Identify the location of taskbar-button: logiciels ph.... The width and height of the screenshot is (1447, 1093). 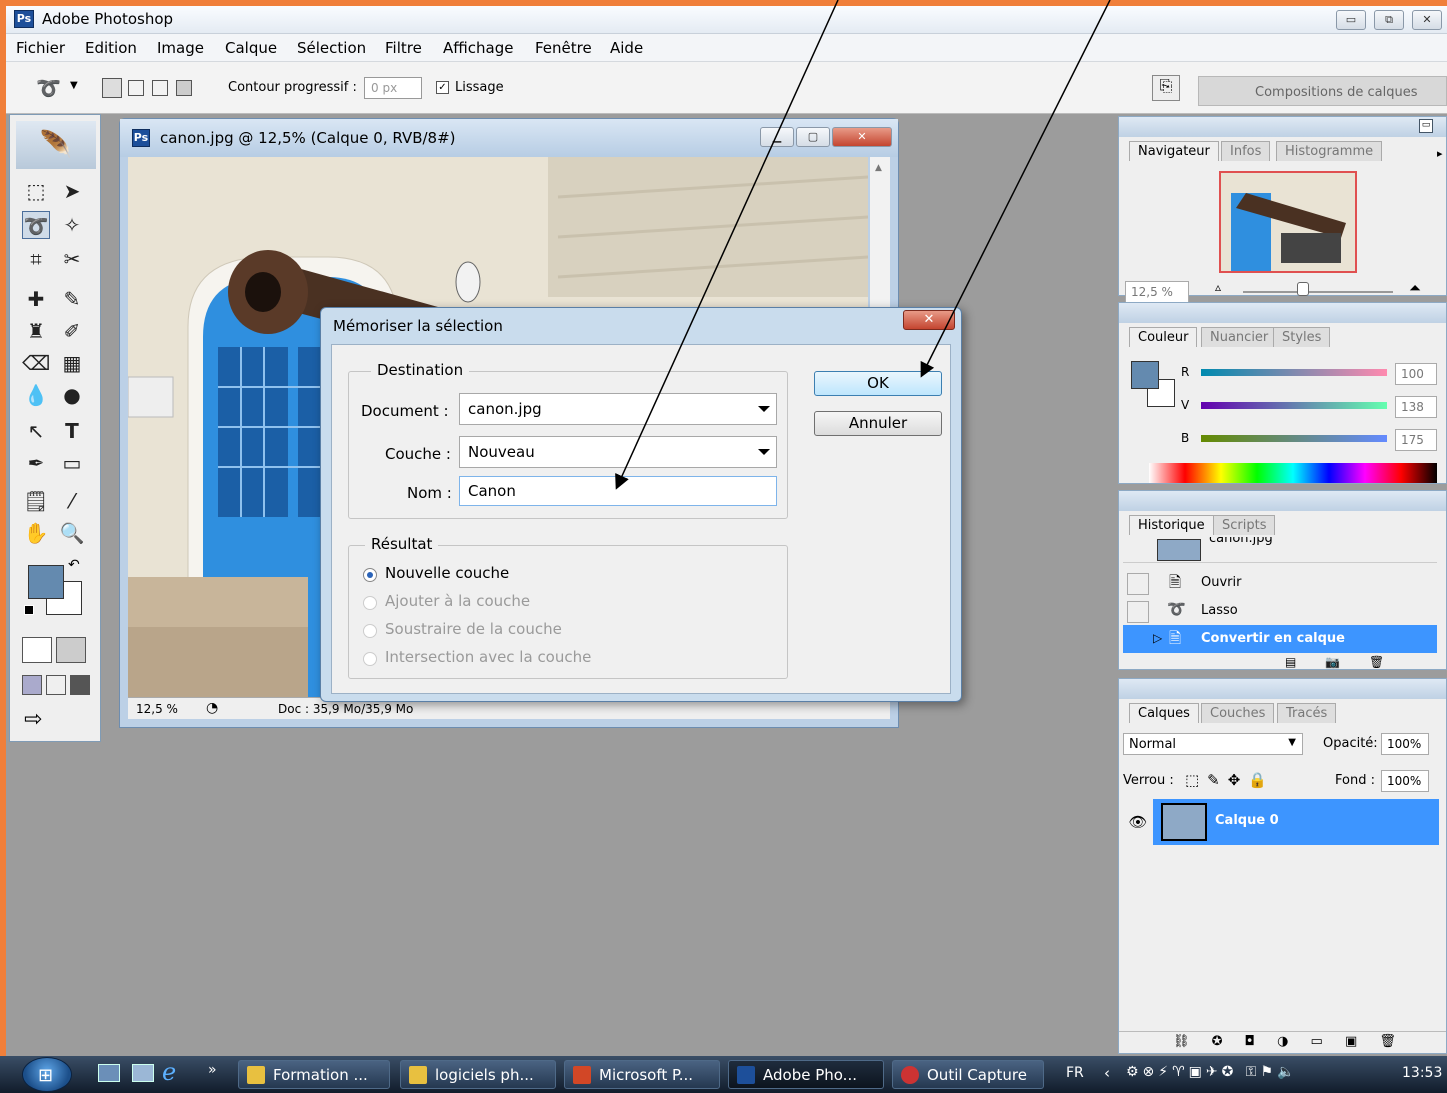
(478, 1074).